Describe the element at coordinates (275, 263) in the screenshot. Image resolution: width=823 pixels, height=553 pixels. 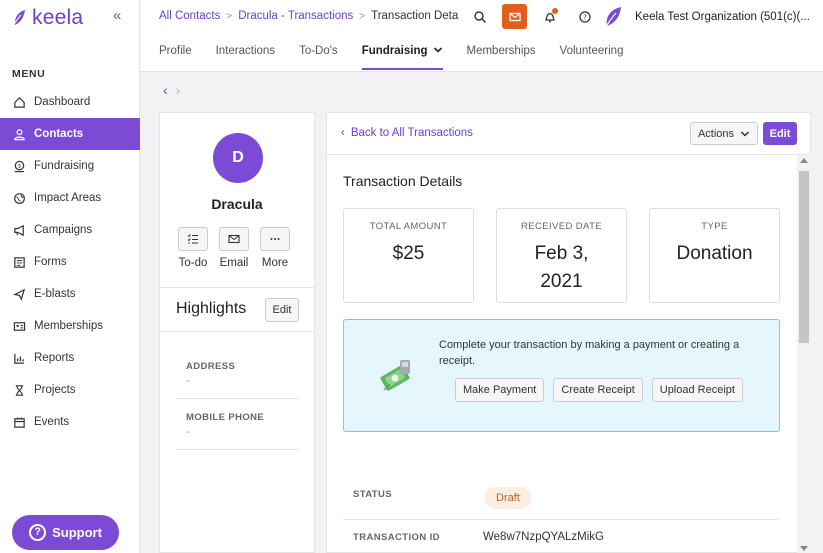
I see `more-label: More` at that location.